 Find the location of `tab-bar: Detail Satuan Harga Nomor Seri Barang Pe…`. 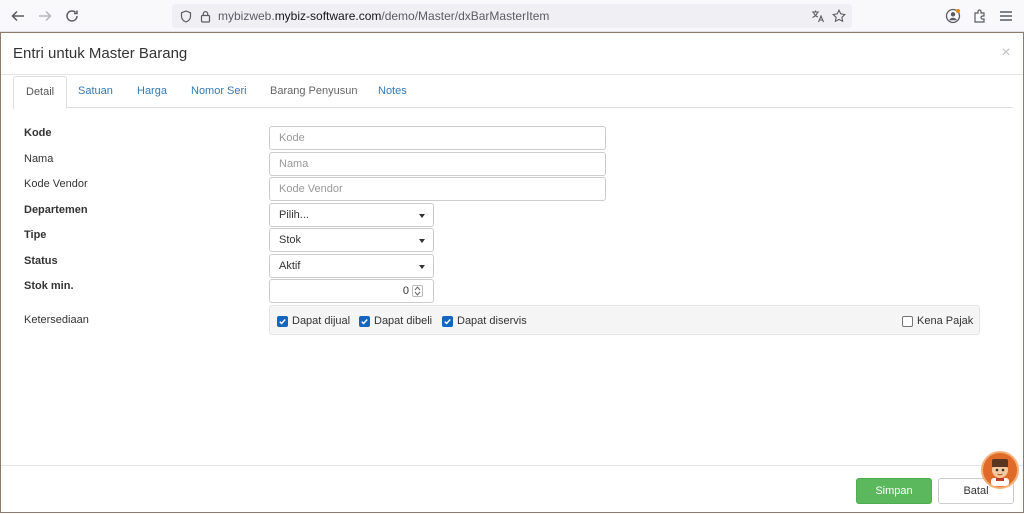

tab-bar: Detail Satuan Harga Nomor Seri Barang Pe… is located at coordinates (513, 92).